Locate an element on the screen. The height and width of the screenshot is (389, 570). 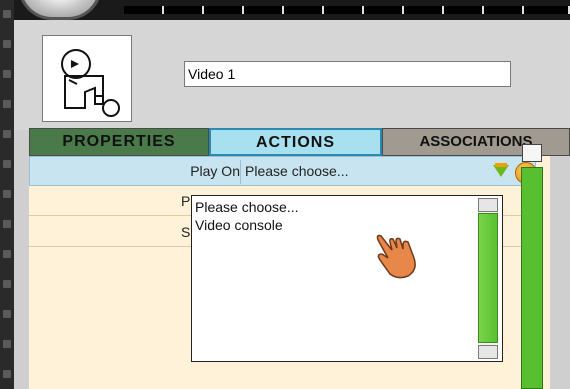
scroll-up-icon is located at coordinates (488, 205).